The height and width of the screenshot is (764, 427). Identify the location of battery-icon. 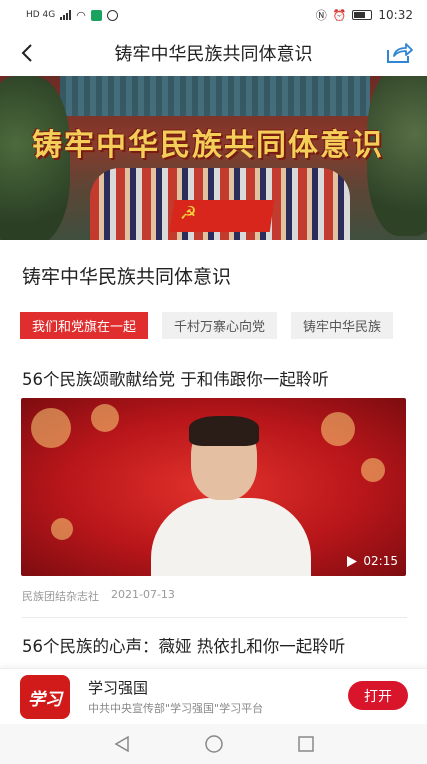
(362, 15).